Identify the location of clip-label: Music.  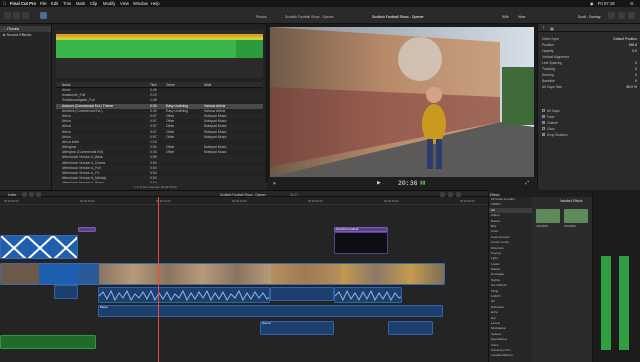
(104, 307).